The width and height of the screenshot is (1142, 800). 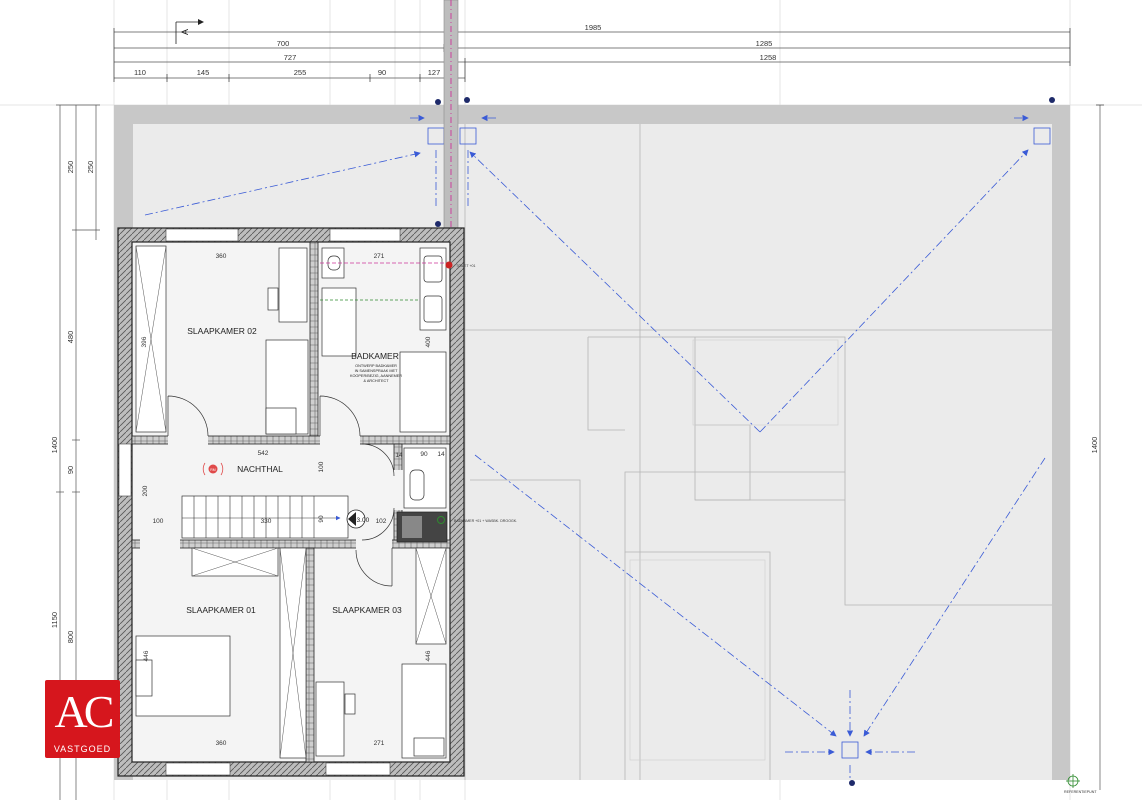 What do you see at coordinates (213, 470) in the screenshot?
I see `rm-label: RM` at bounding box center [213, 470].